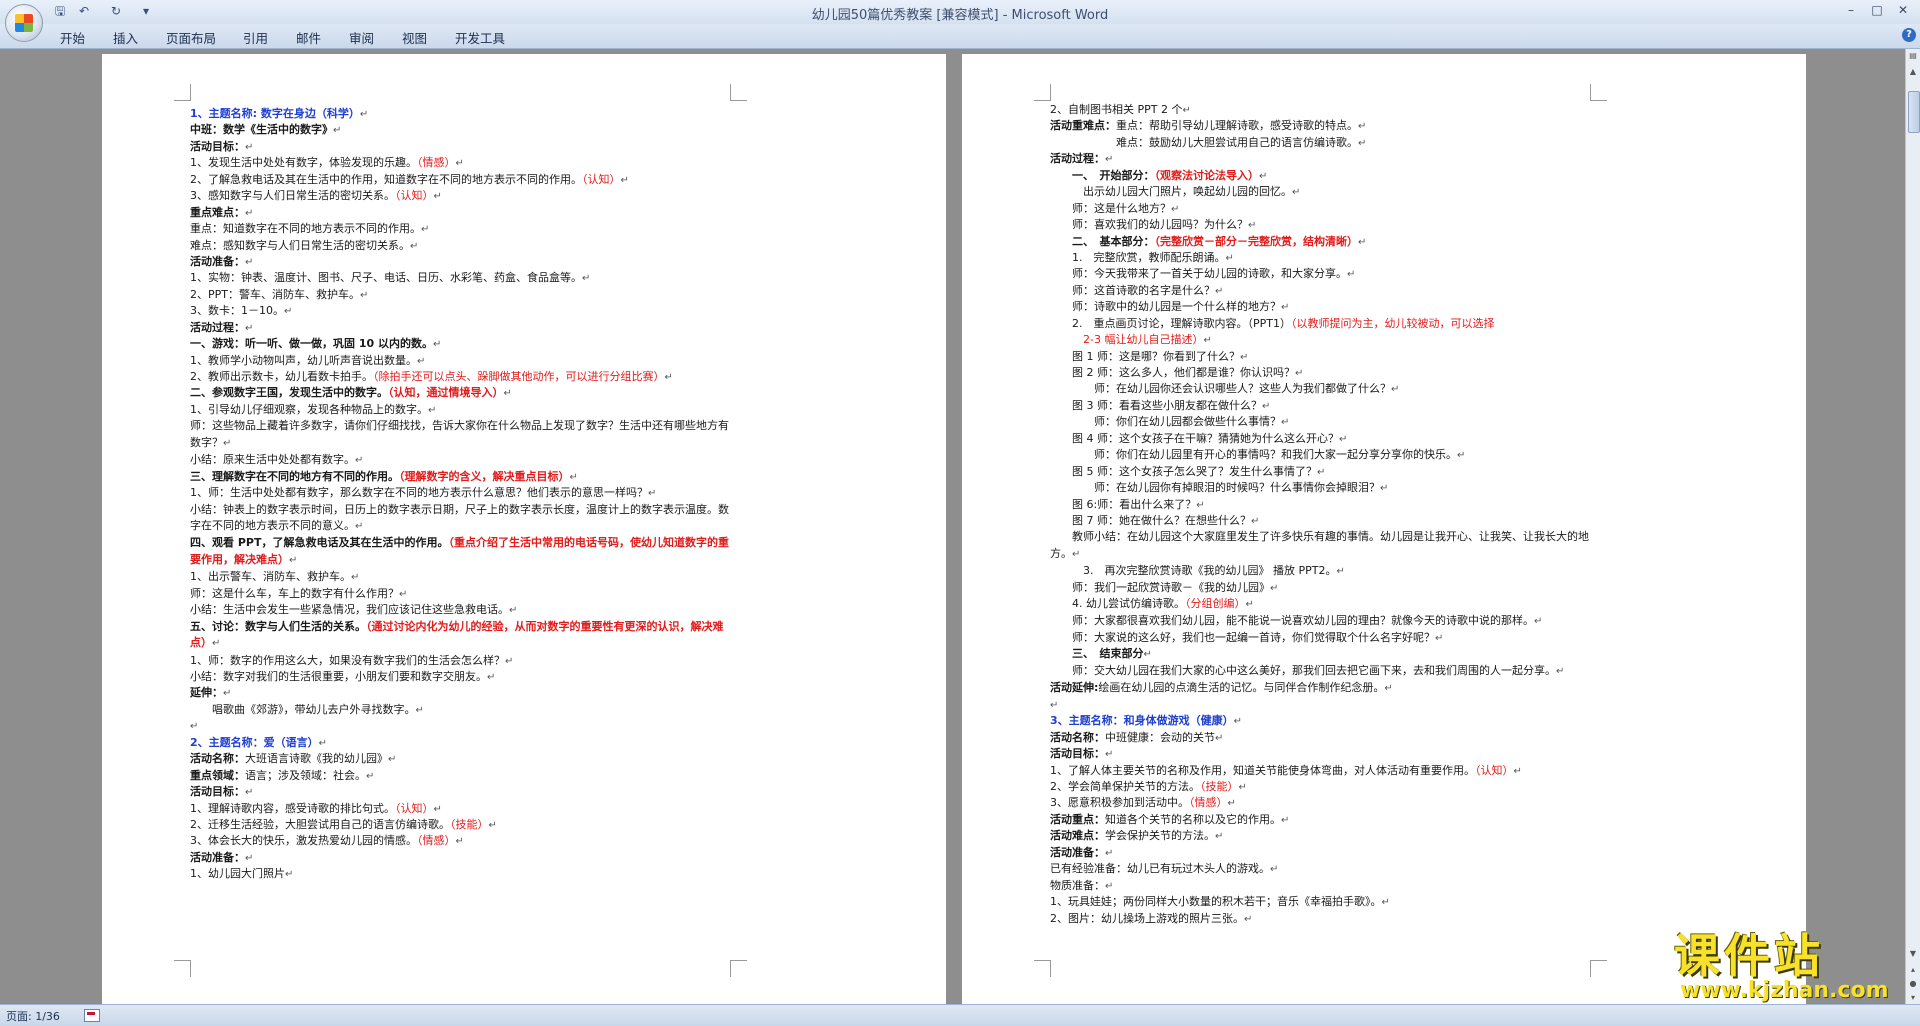  Describe the element at coordinates (1913, 984) in the screenshot. I see `browse-object-icon: ●` at that location.